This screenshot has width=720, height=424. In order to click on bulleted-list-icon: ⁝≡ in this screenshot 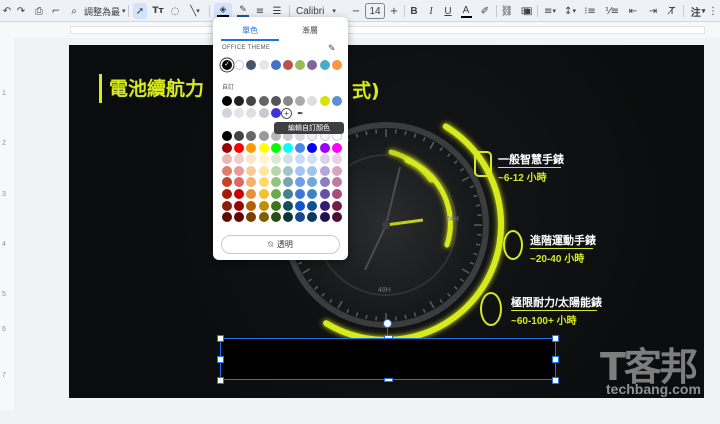, I will do `click(590, 11)`.